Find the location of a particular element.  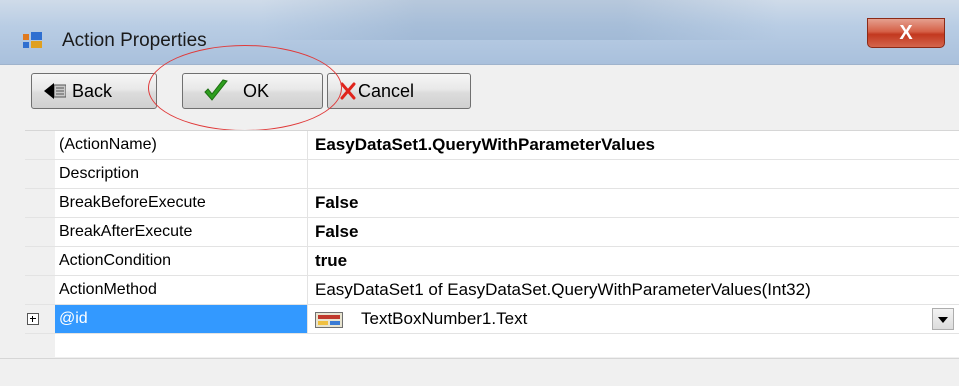

dropdown-arrow-icon is located at coordinates (943, 319).